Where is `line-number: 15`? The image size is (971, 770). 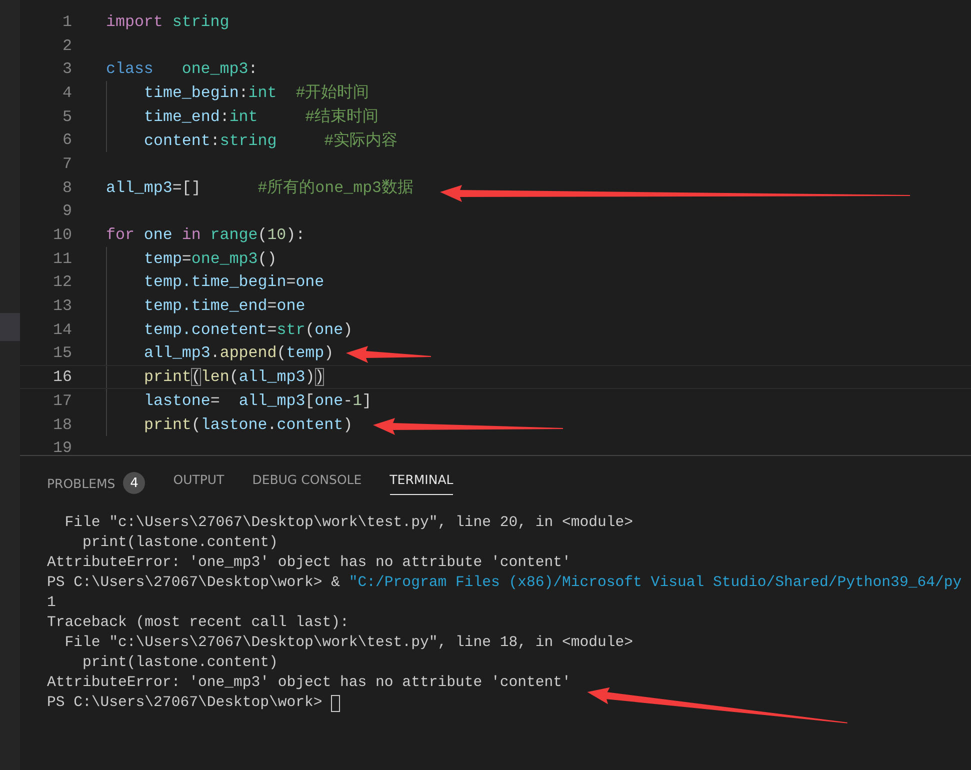 line-number: 15 is located at coordinates (62, 353).